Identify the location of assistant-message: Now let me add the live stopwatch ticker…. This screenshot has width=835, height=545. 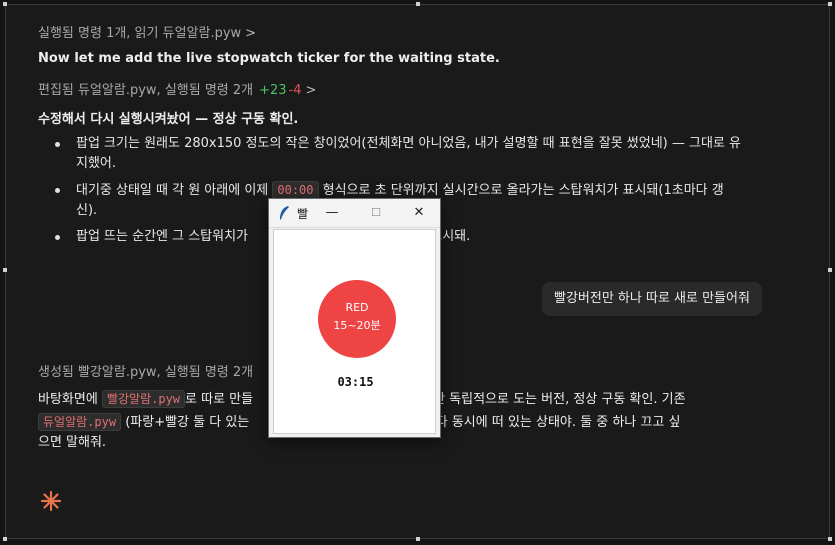
(269, 58).